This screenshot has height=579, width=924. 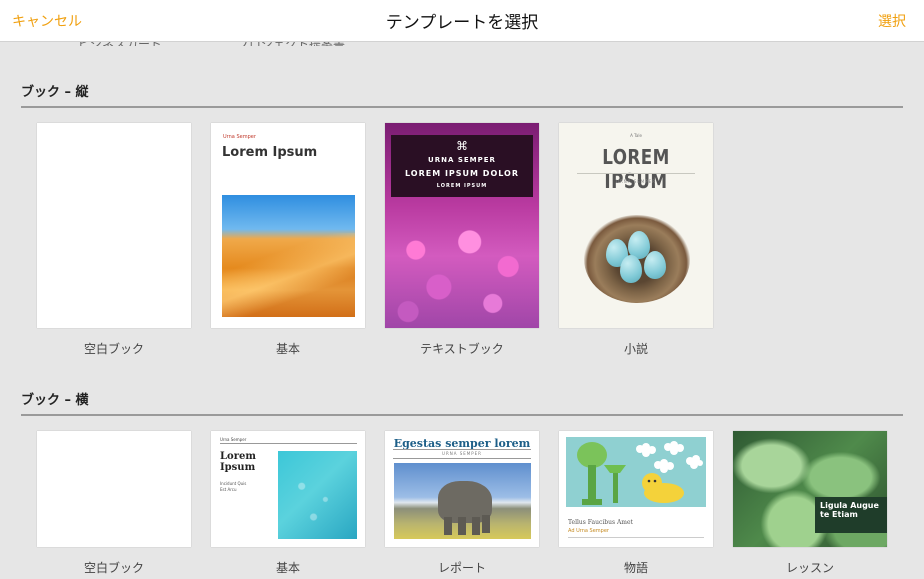 I want to click on template-thumbnail: Ligula Augue te Etiam, so click(x=810, y=489).